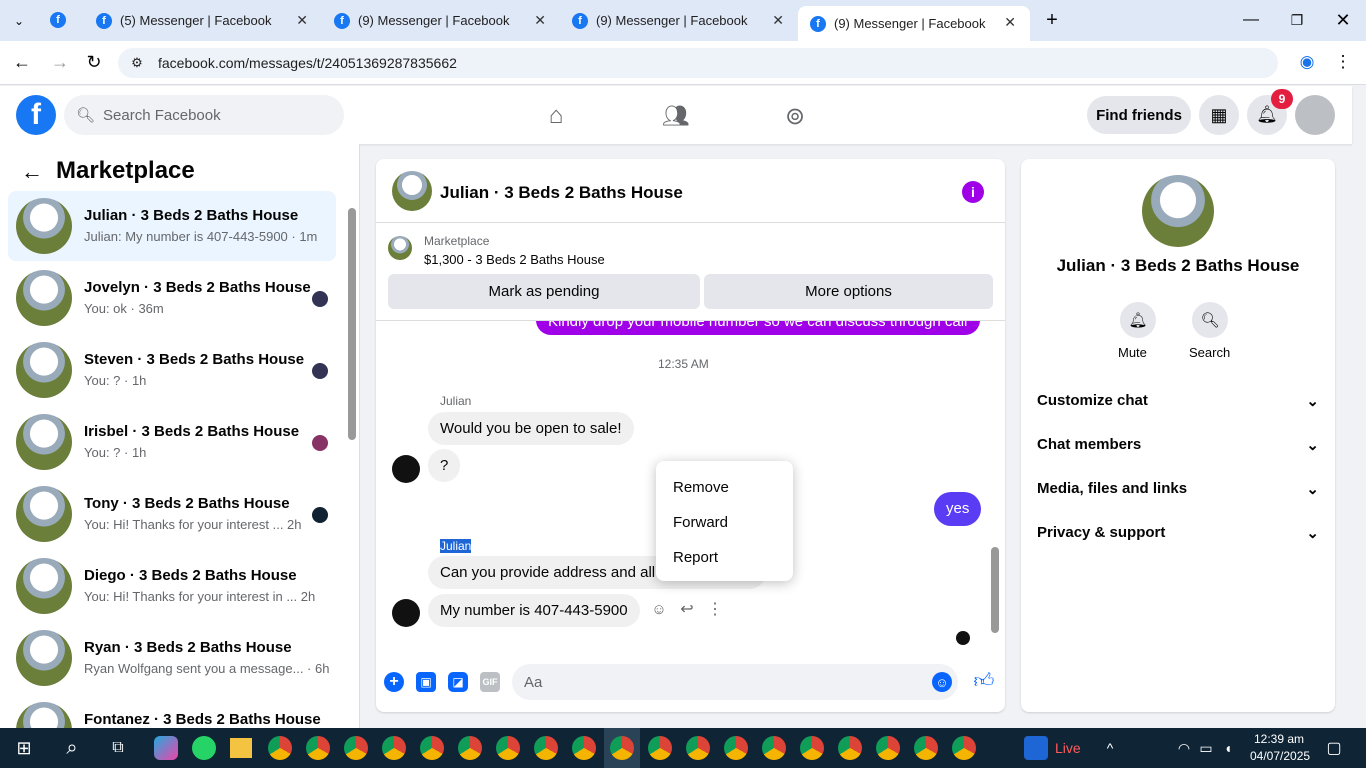 Image resolution: width=1366 pixels, height=768 pixels. I want to click on customize-chat-section: Customize chat ⌄, so click(1178, 401).